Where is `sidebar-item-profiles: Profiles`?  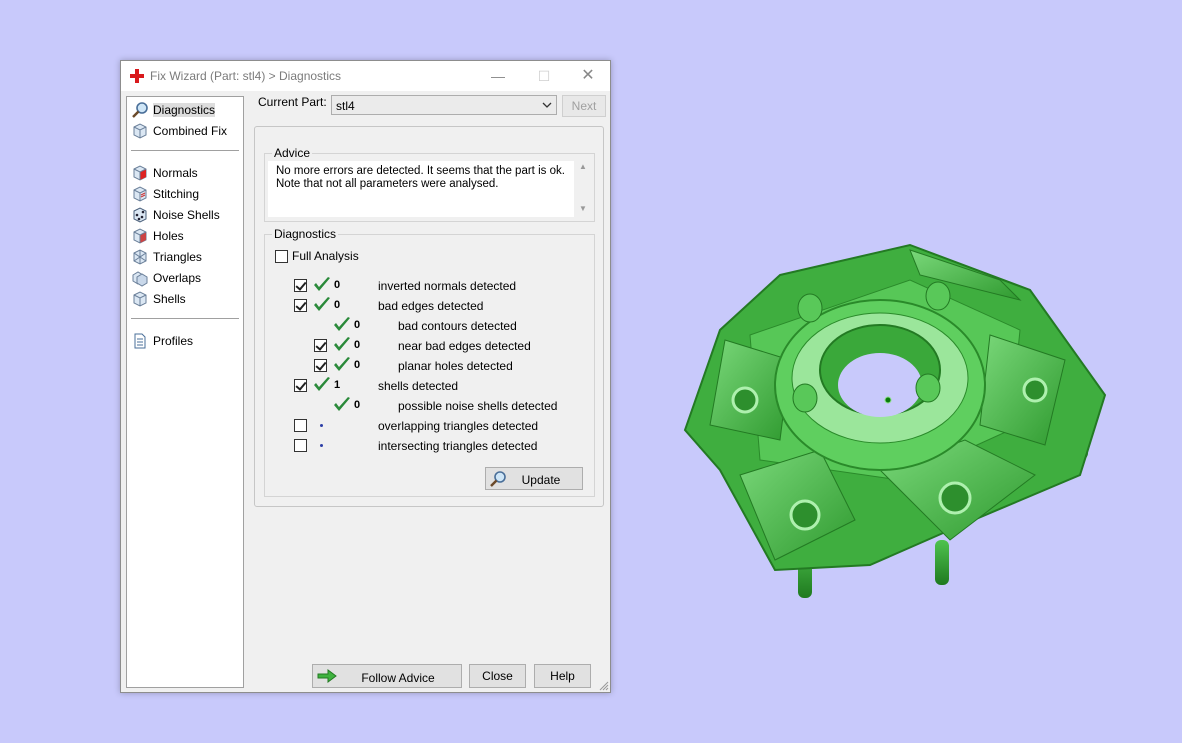 sidebar-item-profiles: Profiles is located at coordinates (186, 340).